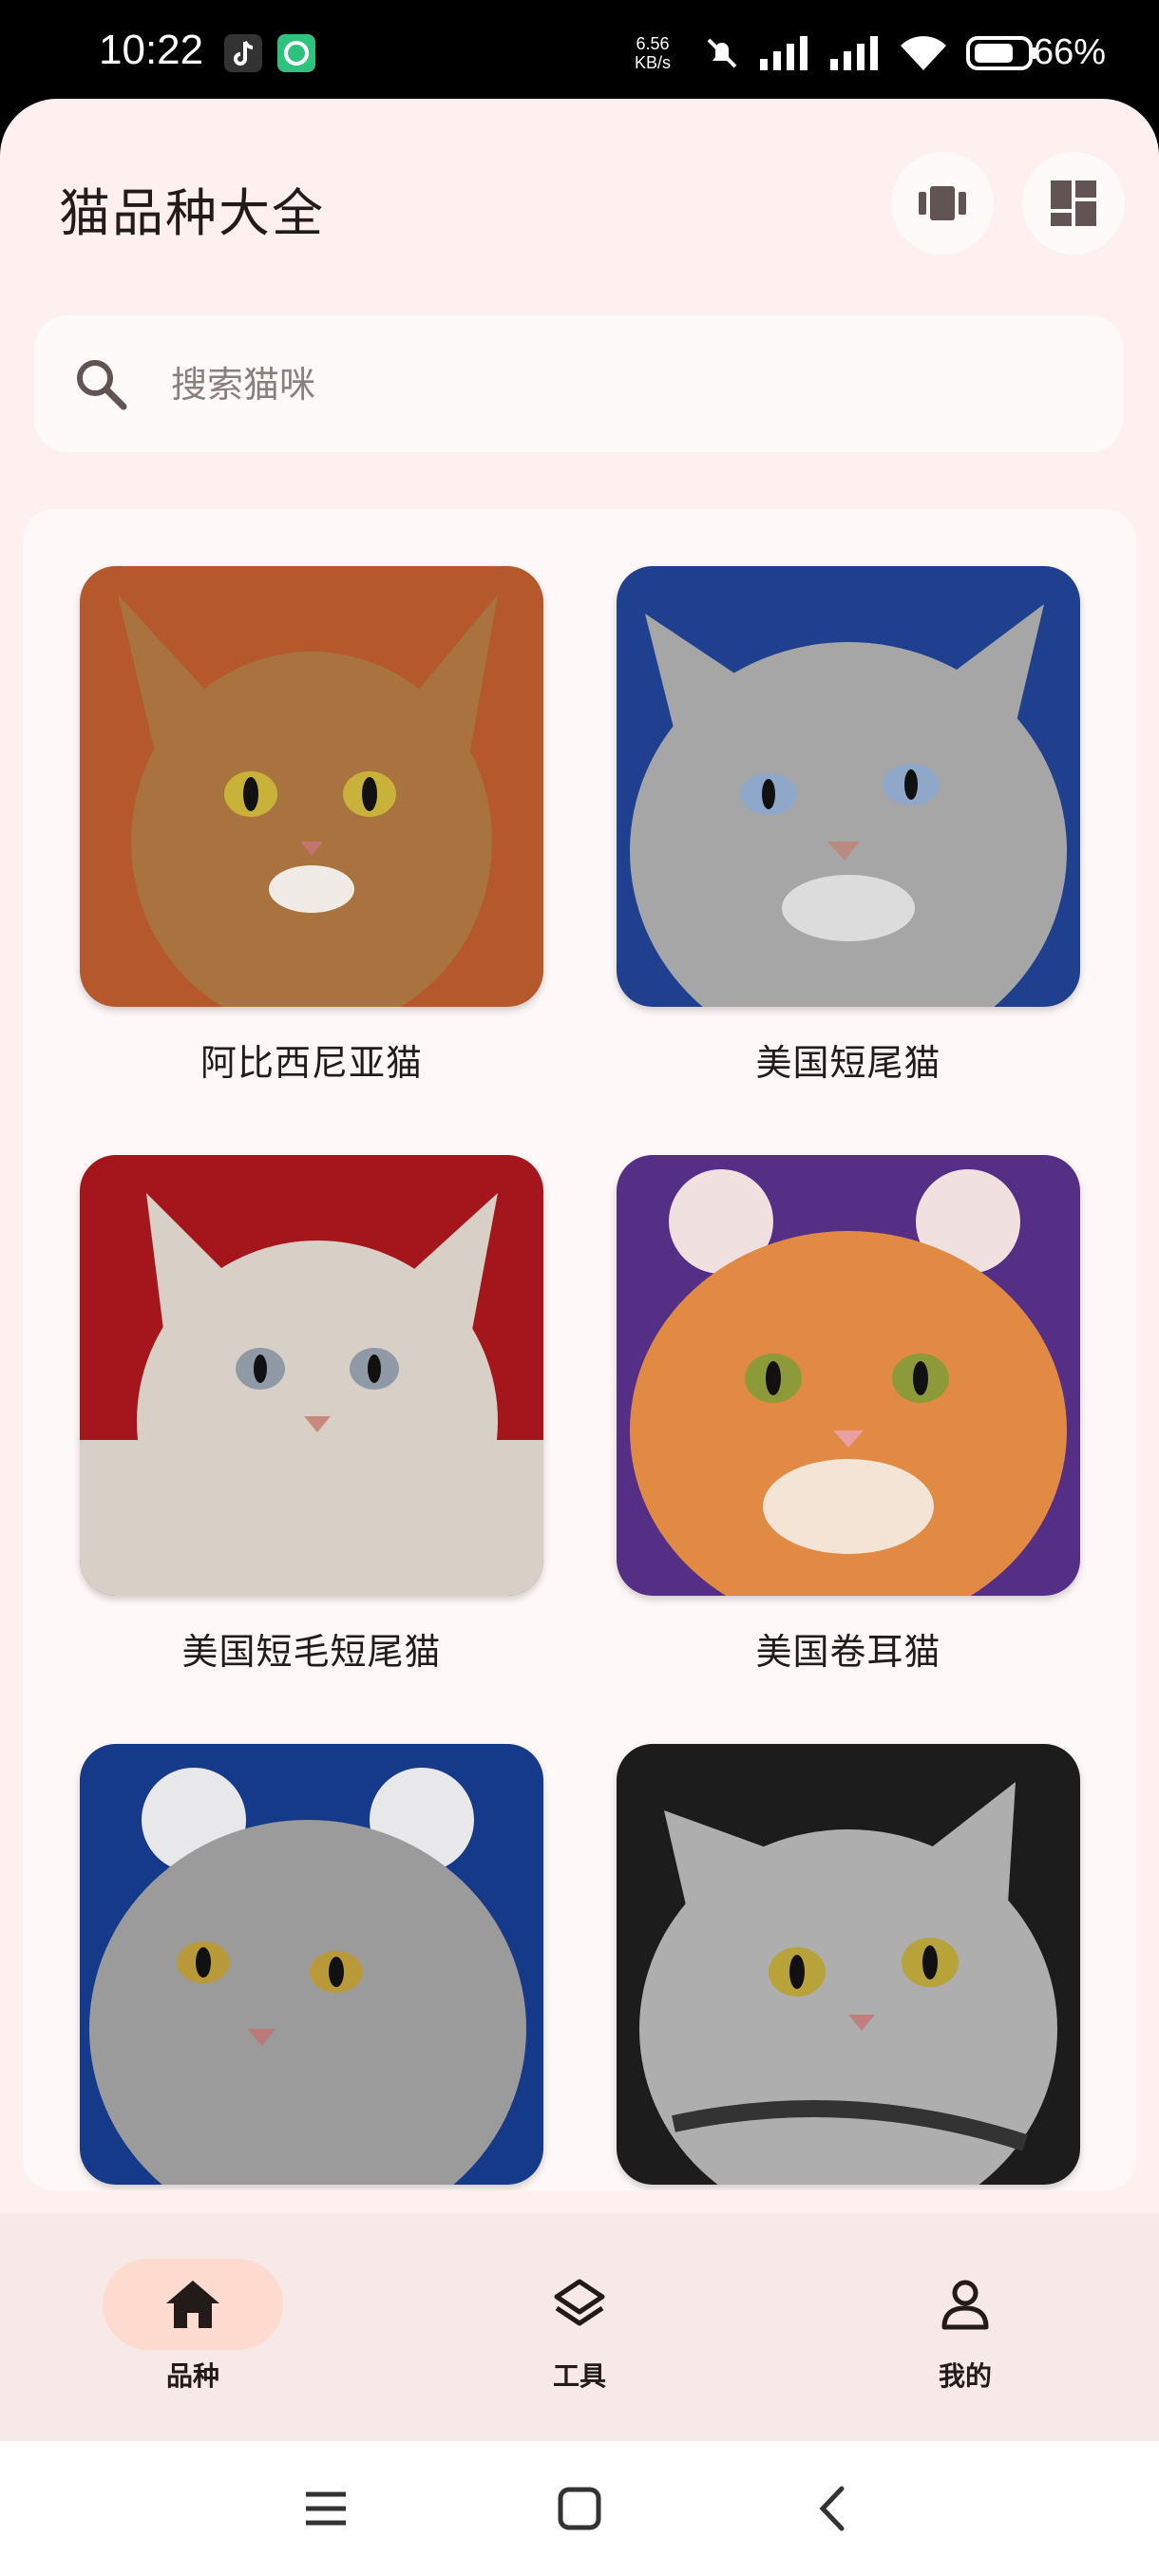 Image resolution: width=1159 pixels, height=2576 pixels. I want to click on bottom-navigation: 品种 工具 我的, so click(579, 2327).